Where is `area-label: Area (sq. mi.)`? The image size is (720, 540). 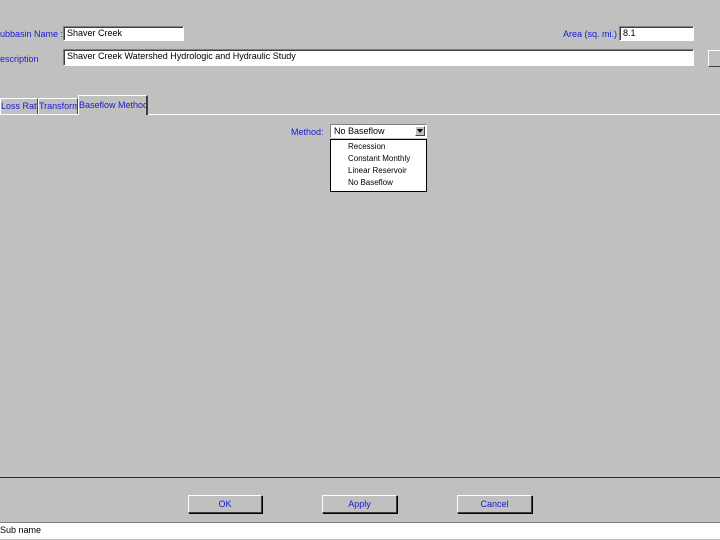
area-label: Area (sq. mi.) is located at coordinates (590, 34).